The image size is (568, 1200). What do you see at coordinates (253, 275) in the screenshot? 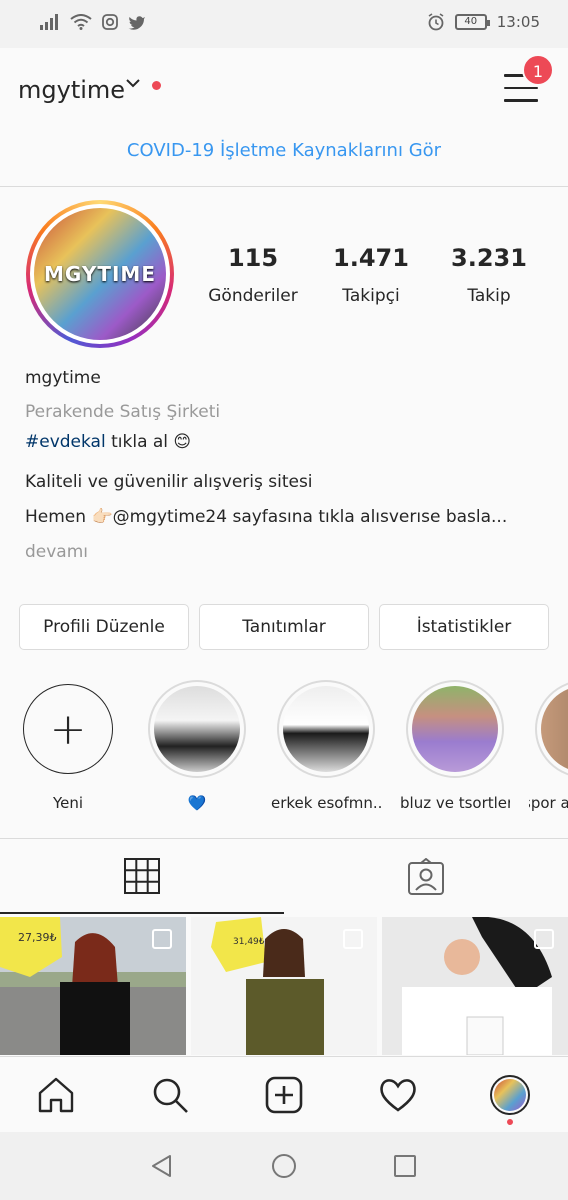
I see `stat-posts: 115 Gönderiler` at bounding box center [253, 275].